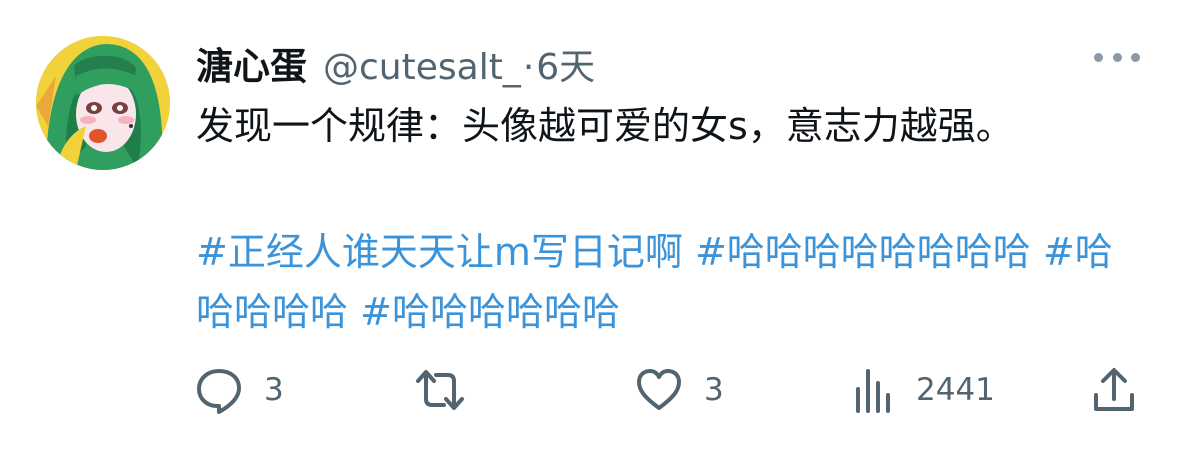 This screenshot has width=1179, height=457. Describe the element at coordinates (1114, 389) in the screenshot. I see `share-icon` at that location.